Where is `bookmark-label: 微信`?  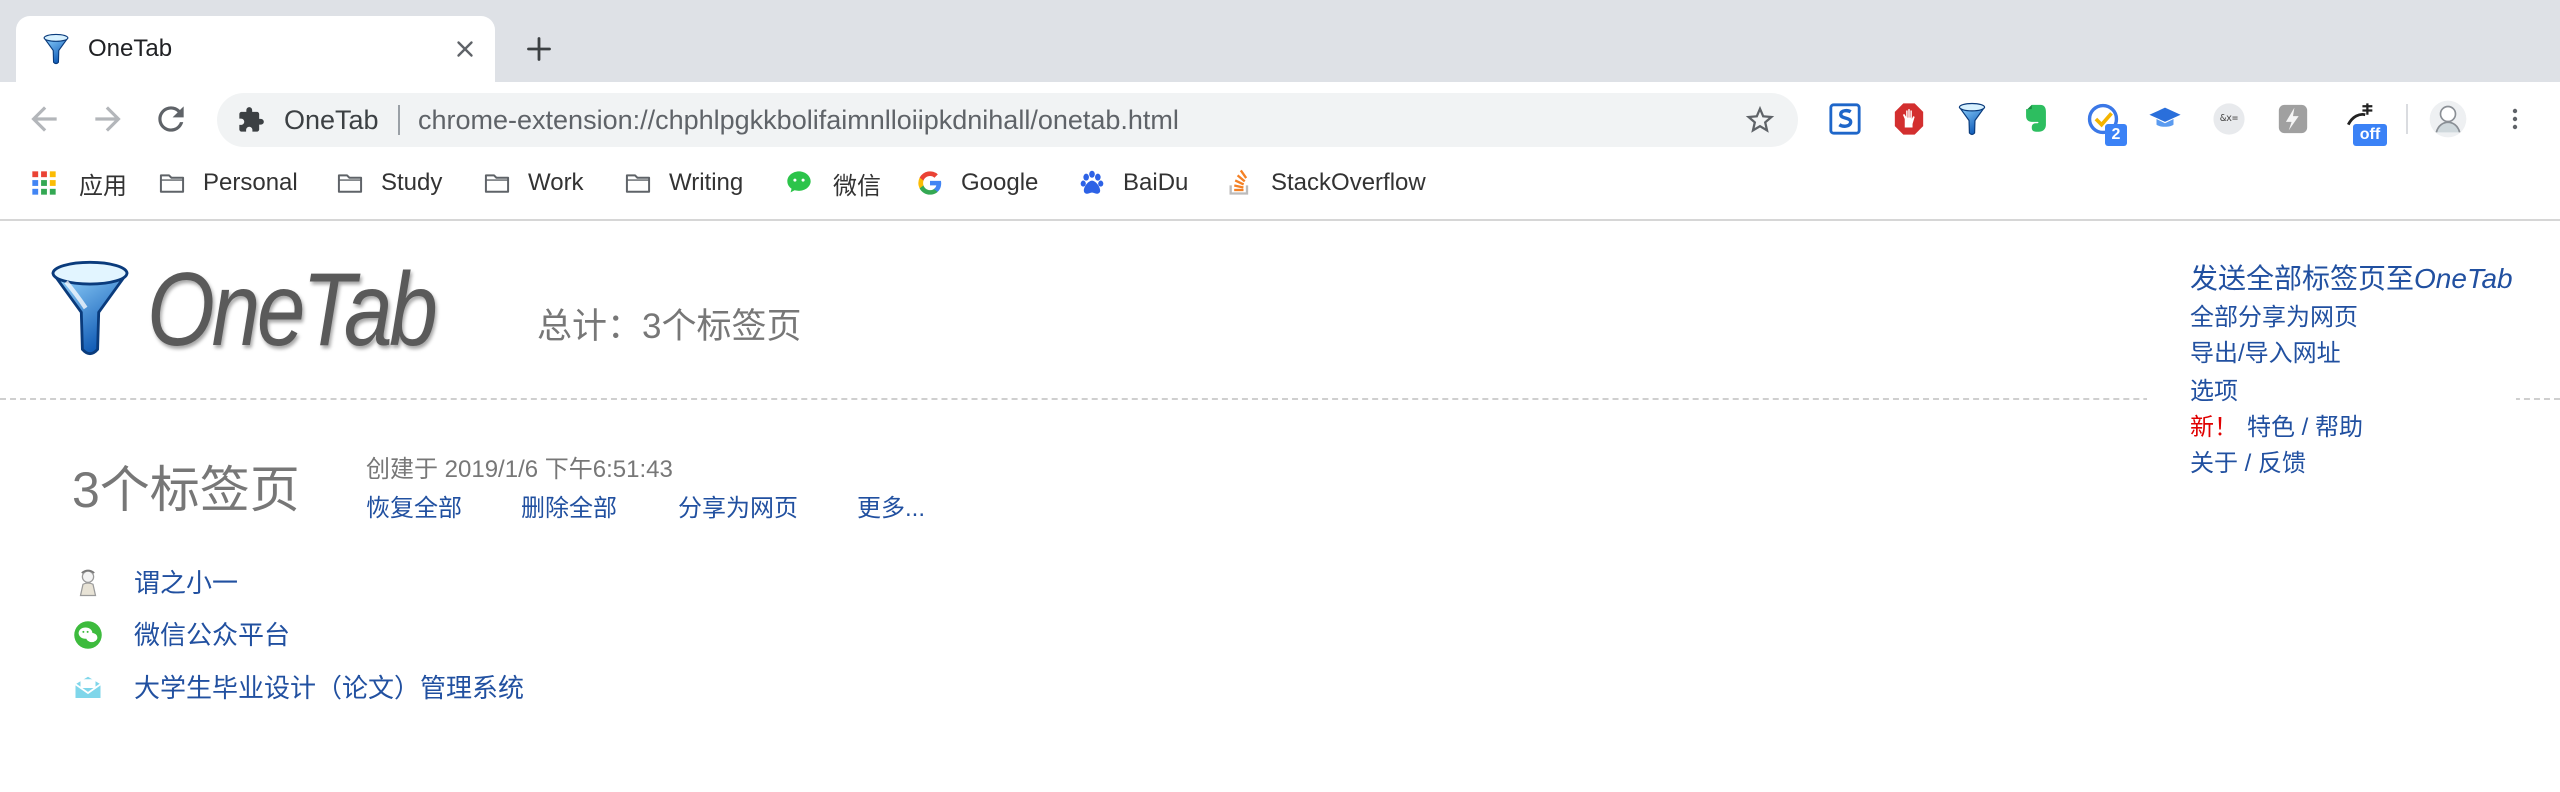 bookmark-label: 微信 is located at coordinates (857, 186).